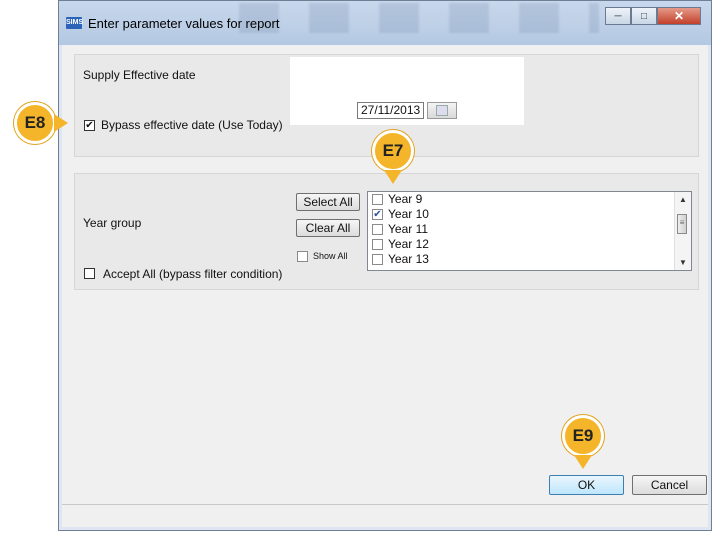 The width and height of the screenshot is (712, 533). Describe the element at coordinates (390, 110) in the screenshot. I see `effective-date-input: 27/11/2013` at that location.